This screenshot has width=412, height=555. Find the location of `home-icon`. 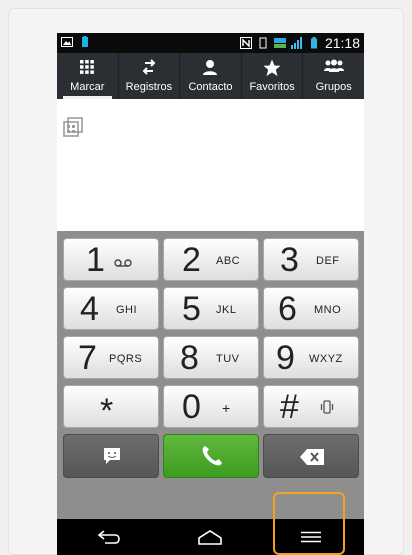

home-icon is located at coordinates (210, 537).